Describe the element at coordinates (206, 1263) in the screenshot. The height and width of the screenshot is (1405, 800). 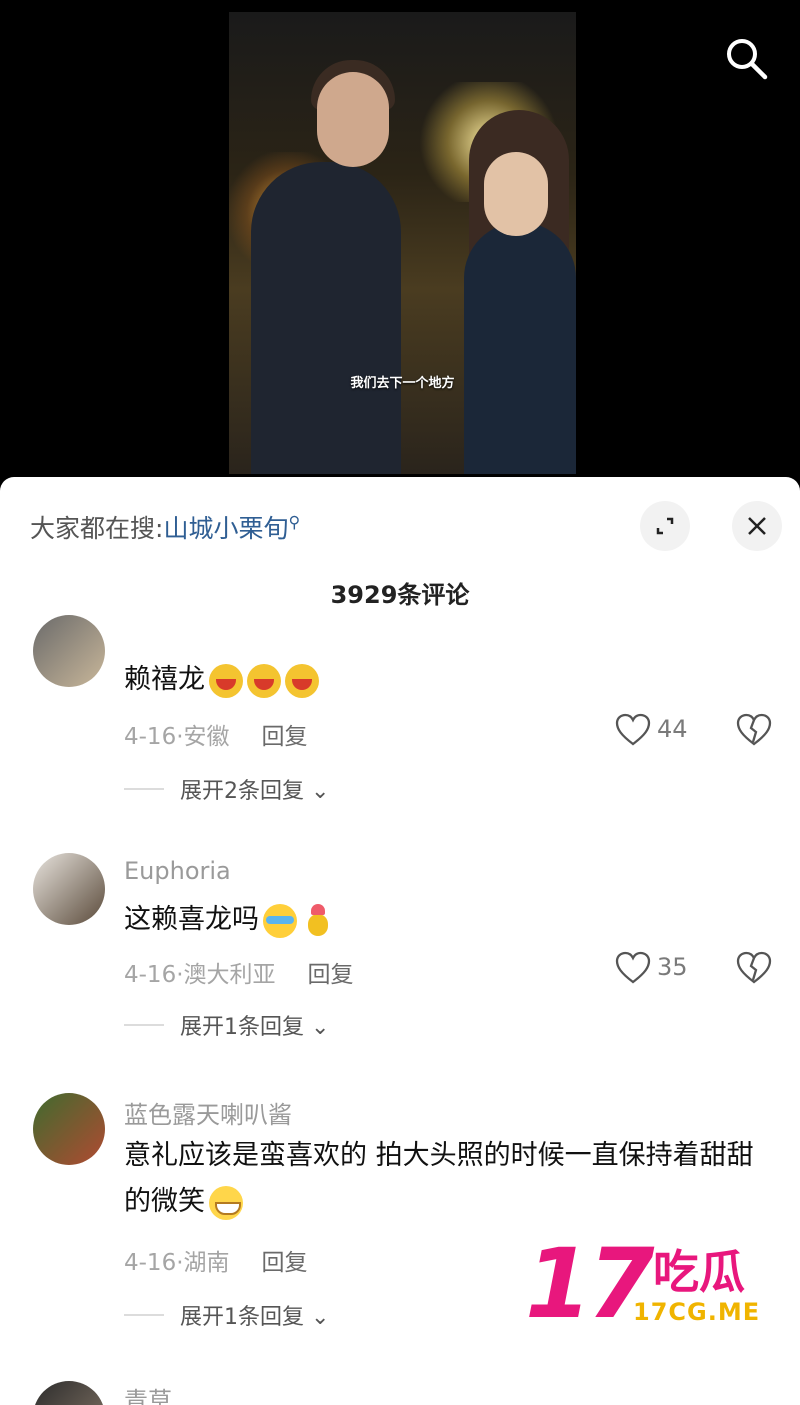
I see `comment-location: 湖南` at that location.